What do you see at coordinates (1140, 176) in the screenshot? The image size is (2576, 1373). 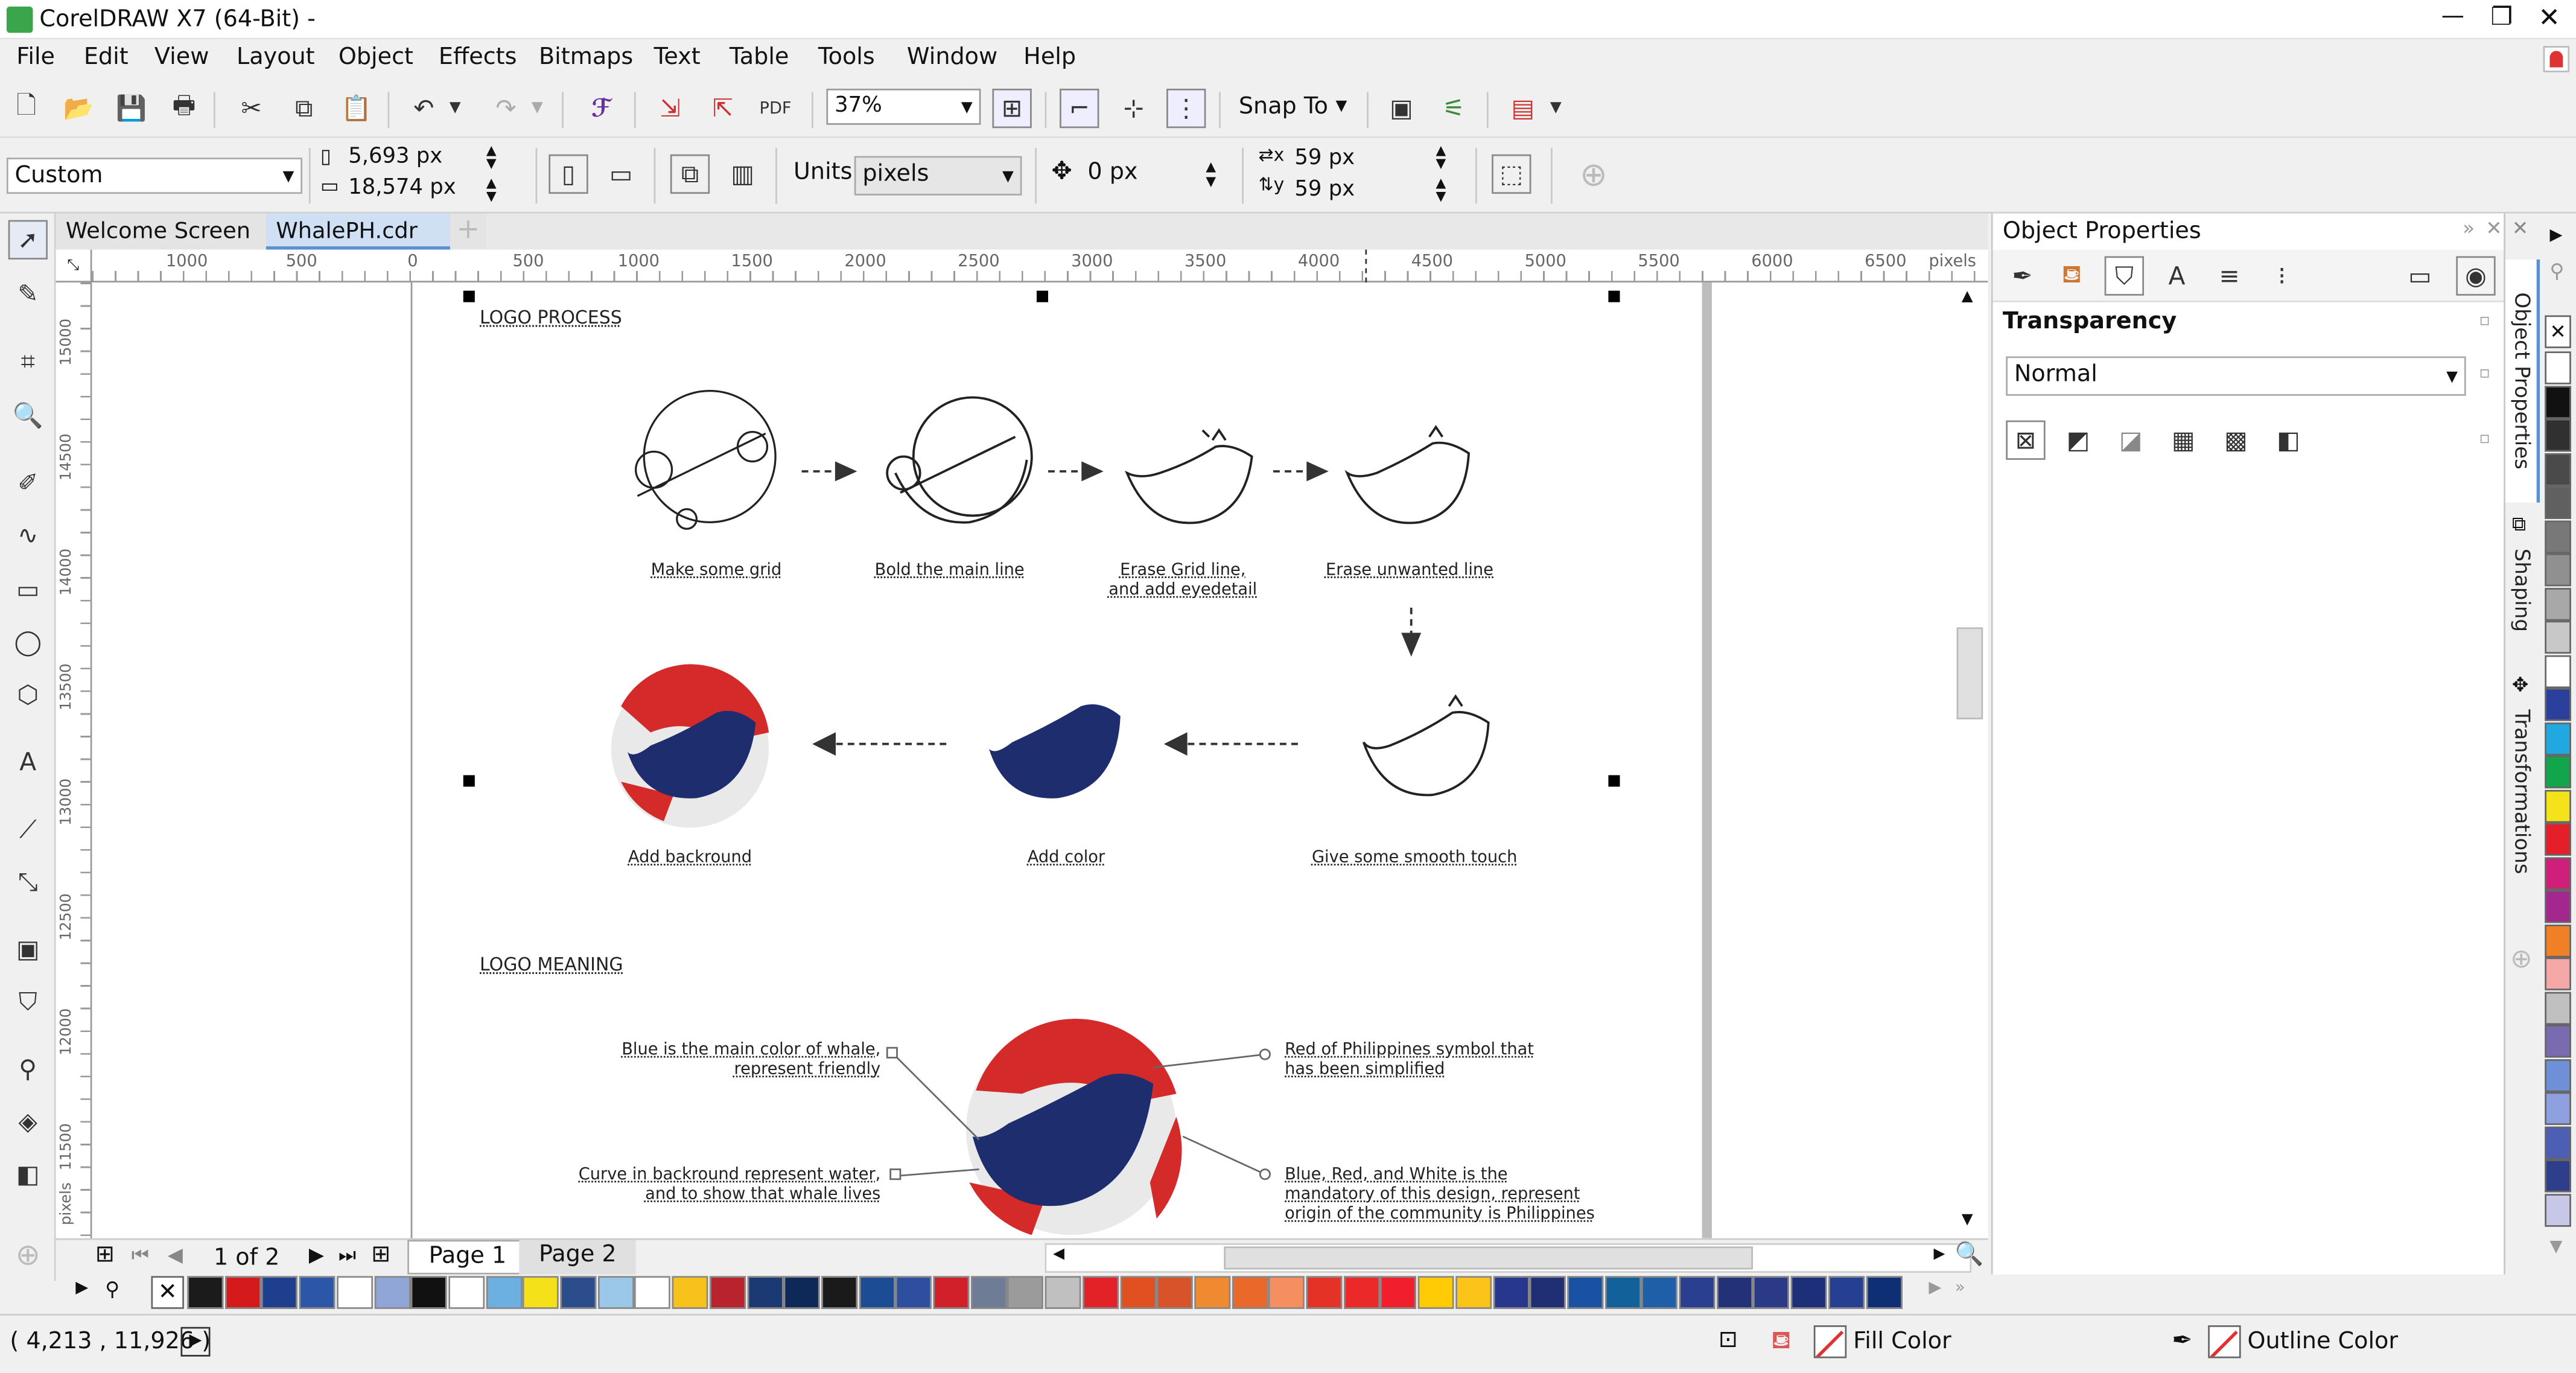 I see `nudge-distance-field: 0 px` at bounding box center [1140, 176].